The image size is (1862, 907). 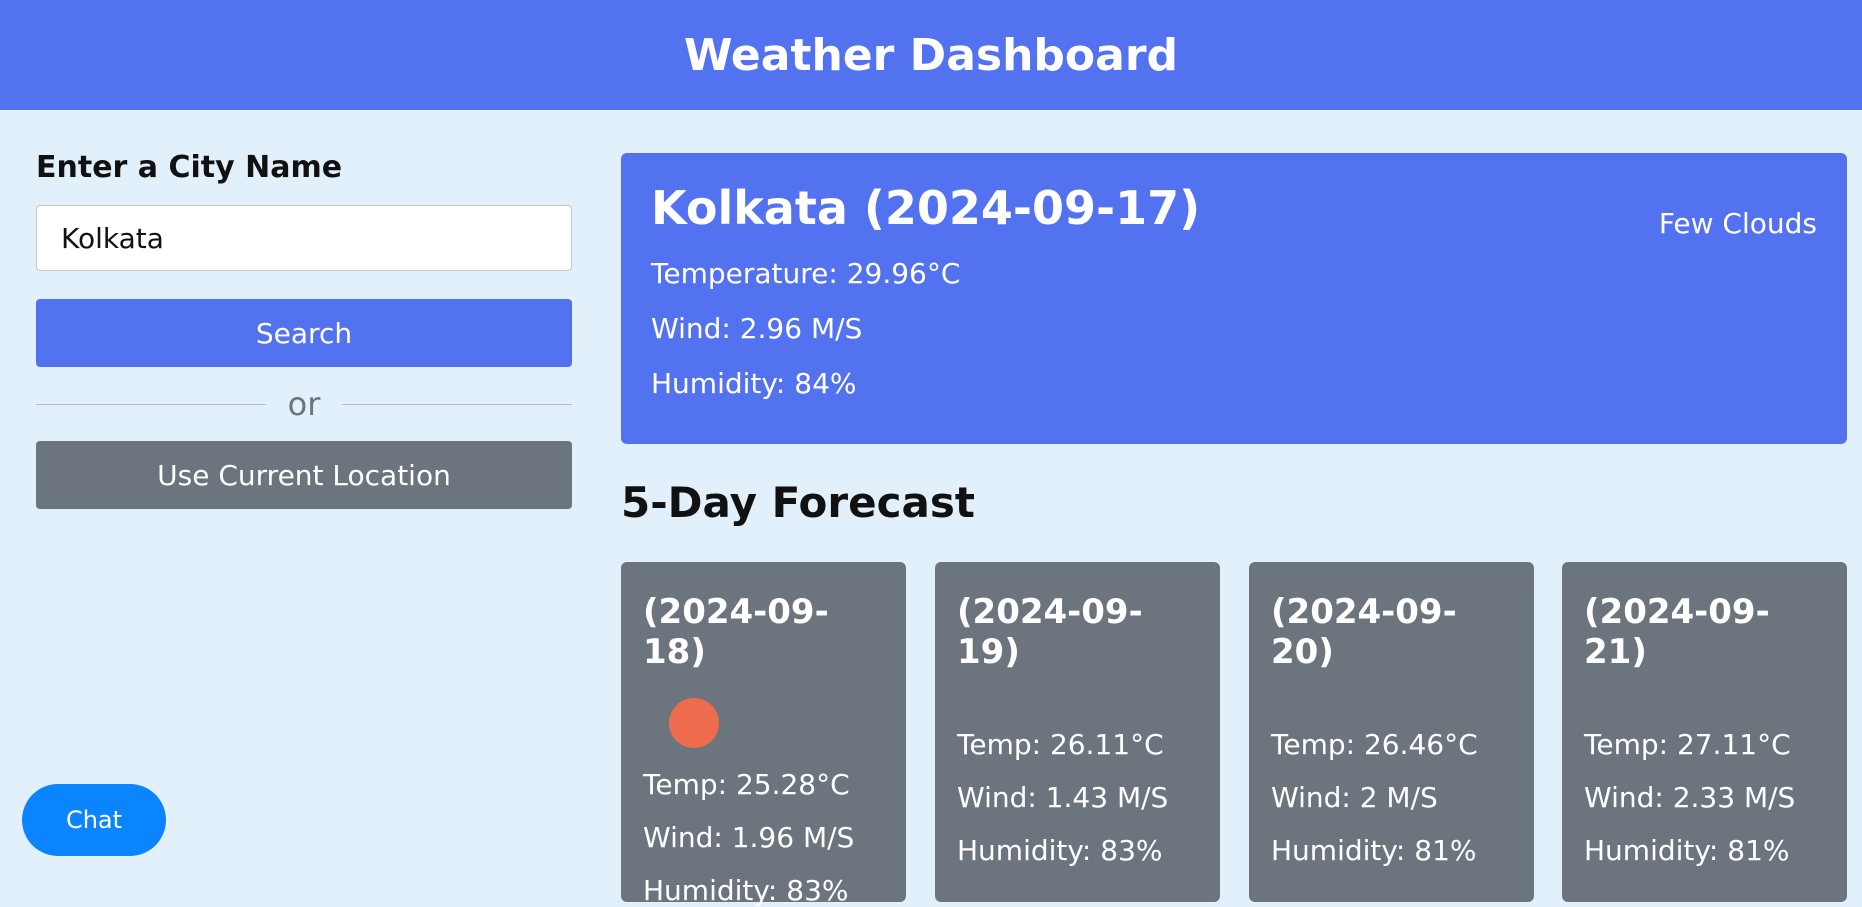 I want to click on city-input, so click(x=304, y=238).